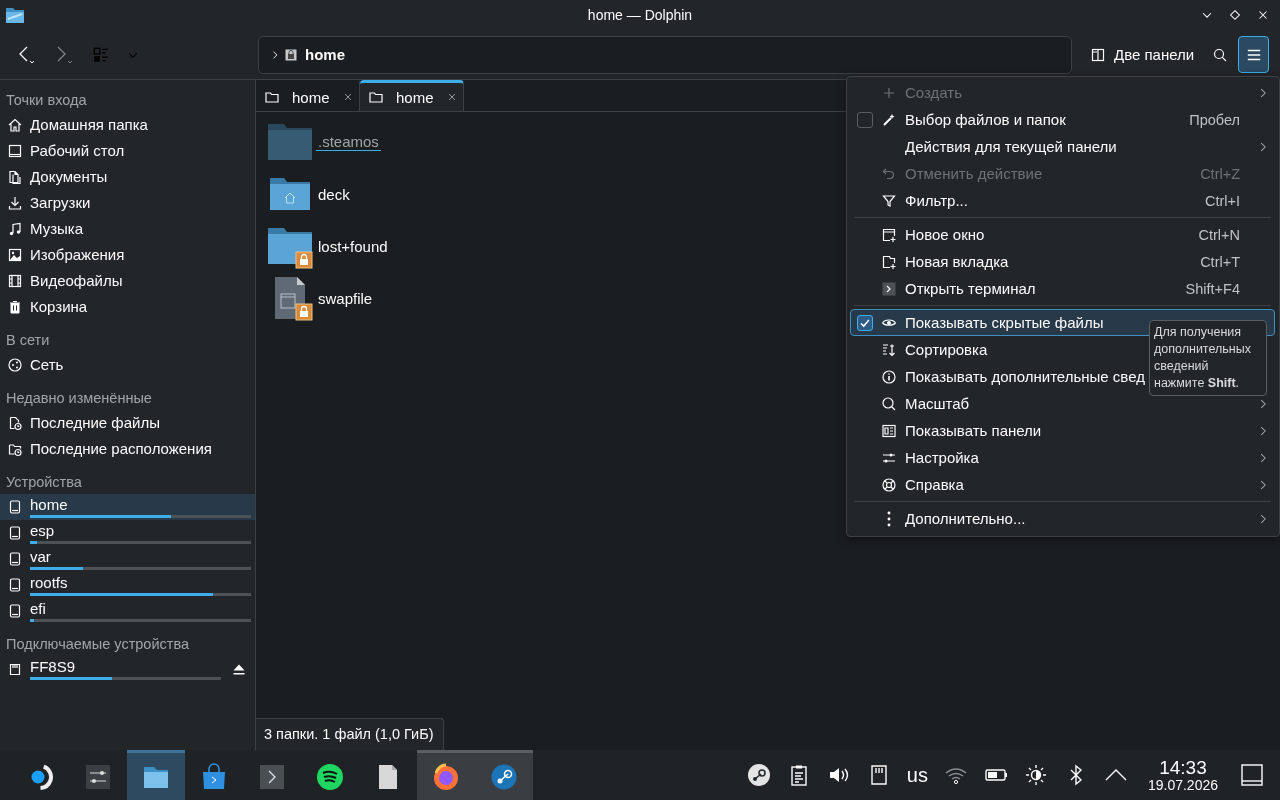  I want to click on sidebar-item: Последние расположения, so click(127, 449).